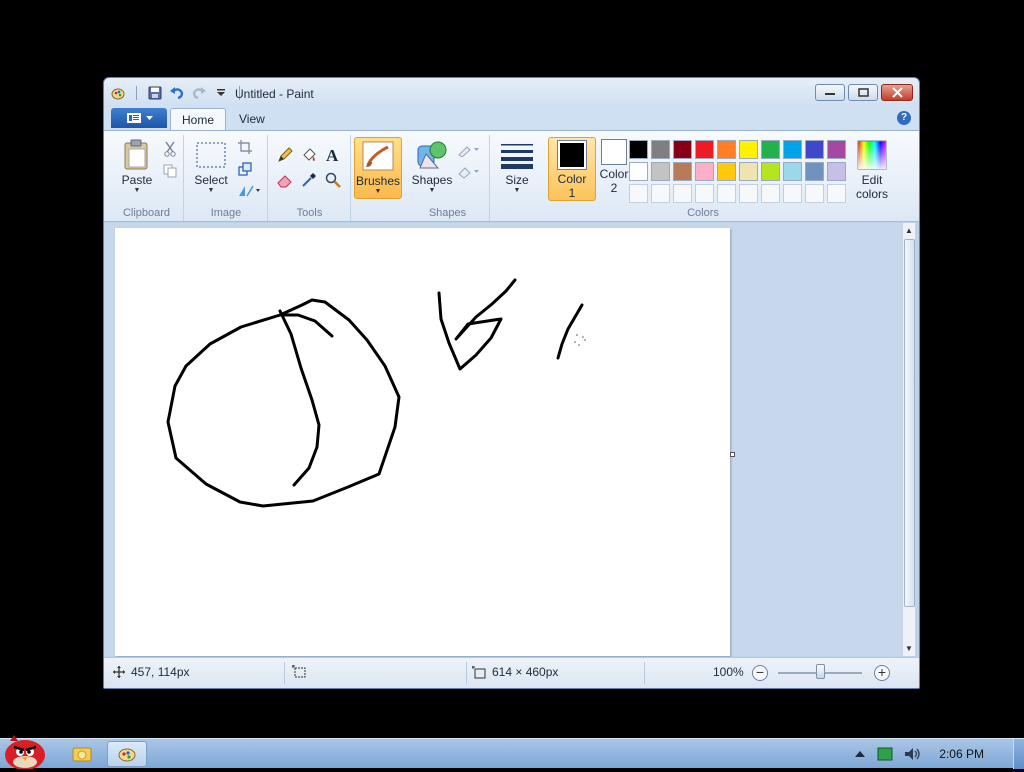 This screenshot has width=1024, height=772. Describe the element at coordinates (252, 119) in the screenshot. I see `tab-view: View` at that location.